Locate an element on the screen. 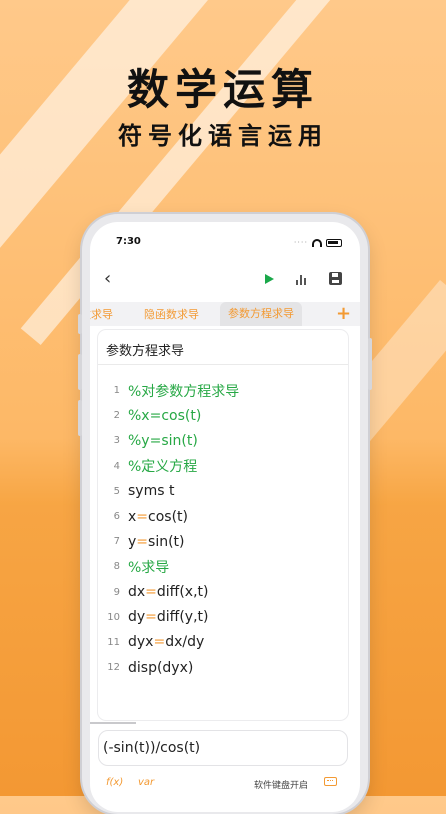 This screenshot has height=814, width=446. tab-parametric-derivative: 参数方程求导 is located at coordinates (261, 314).